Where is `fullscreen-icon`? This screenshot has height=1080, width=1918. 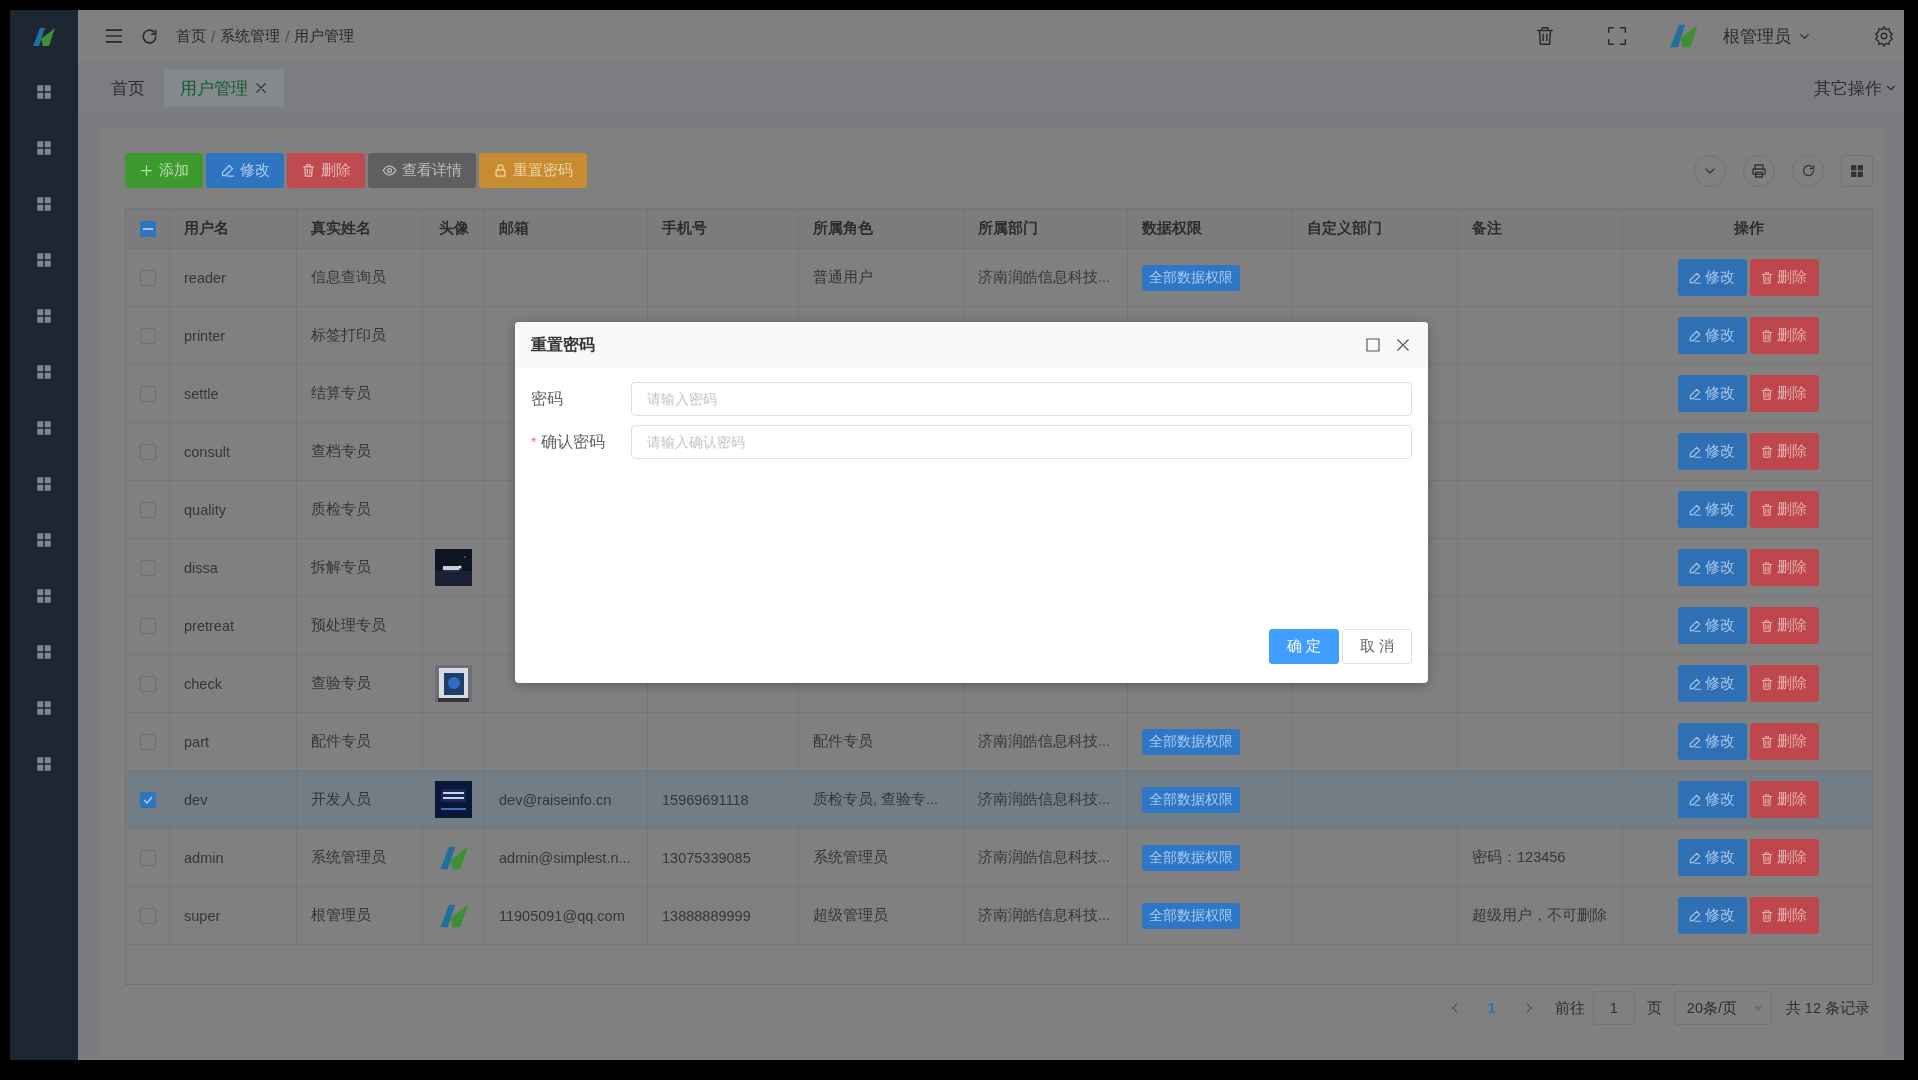
fullscreen-icon is located at coordinates (1617, 36).